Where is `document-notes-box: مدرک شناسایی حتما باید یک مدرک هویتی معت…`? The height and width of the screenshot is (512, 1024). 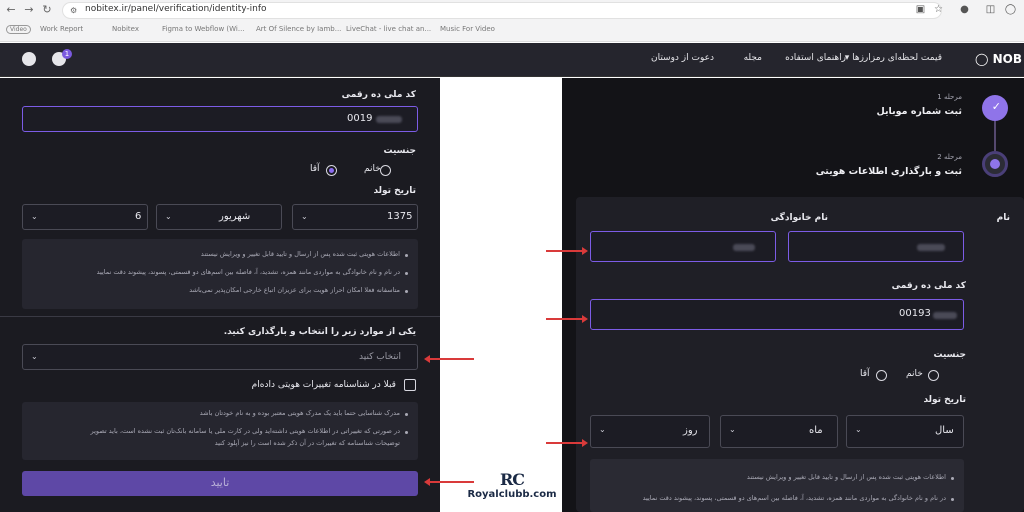
document-notes-box: مدرک شناسایی حتما باید یک مدرک هویتی معت… is located at coordinates (220, 431).